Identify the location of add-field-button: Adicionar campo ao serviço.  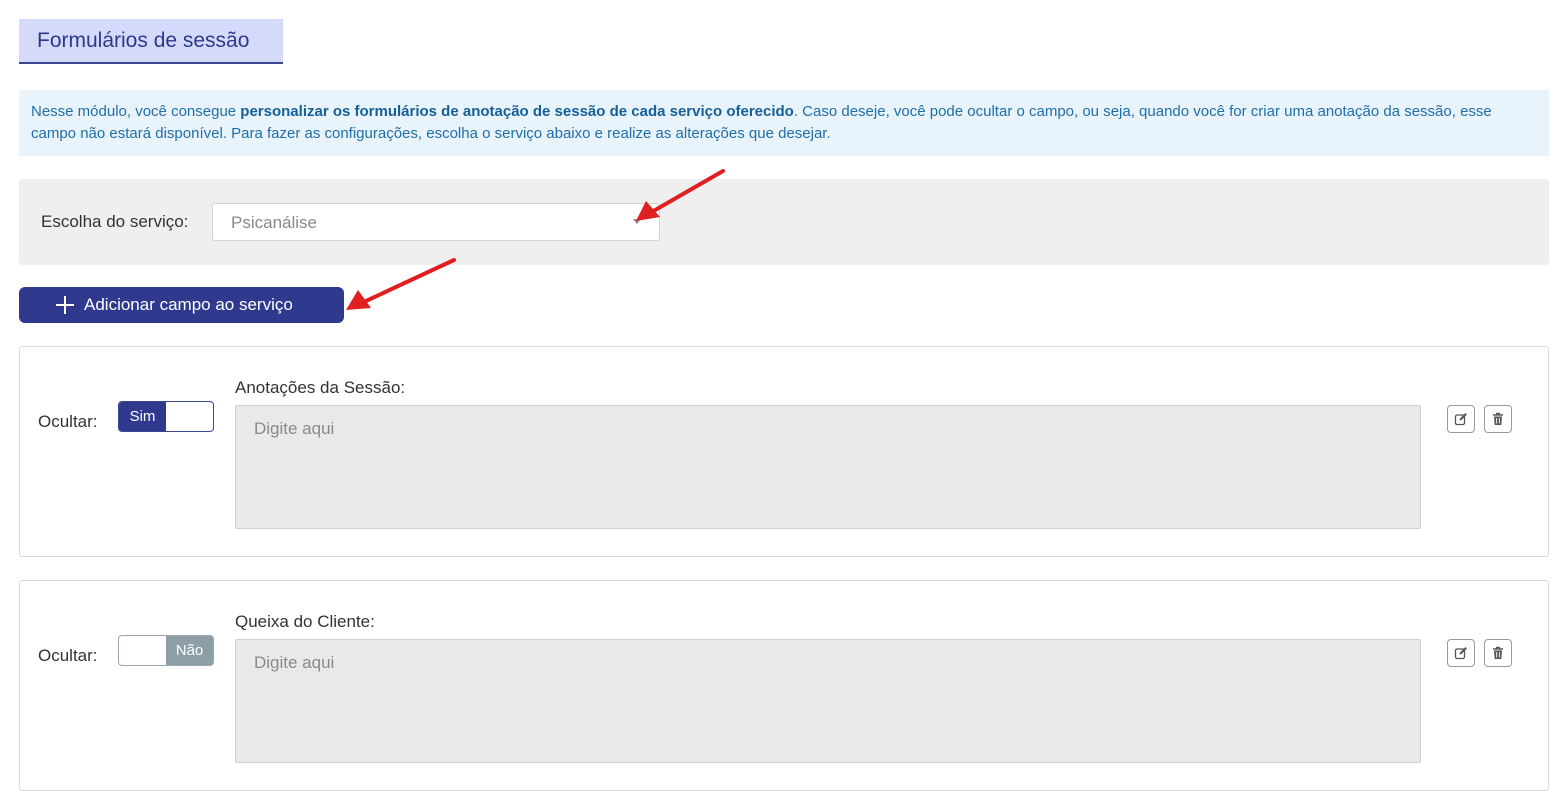
(181, 305).